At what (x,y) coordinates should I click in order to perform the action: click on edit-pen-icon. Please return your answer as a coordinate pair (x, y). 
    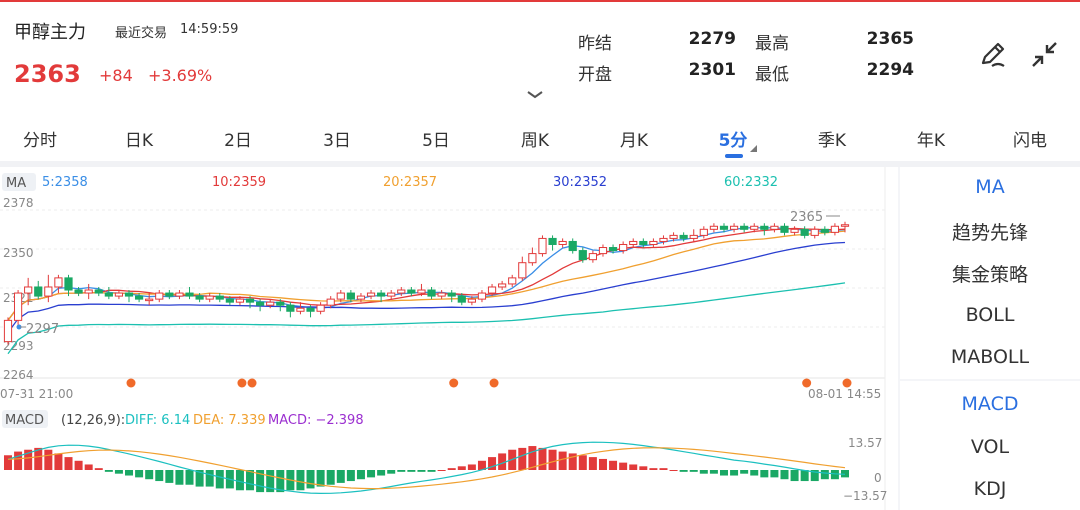
    Looking at the image, I should click on (993, 55).